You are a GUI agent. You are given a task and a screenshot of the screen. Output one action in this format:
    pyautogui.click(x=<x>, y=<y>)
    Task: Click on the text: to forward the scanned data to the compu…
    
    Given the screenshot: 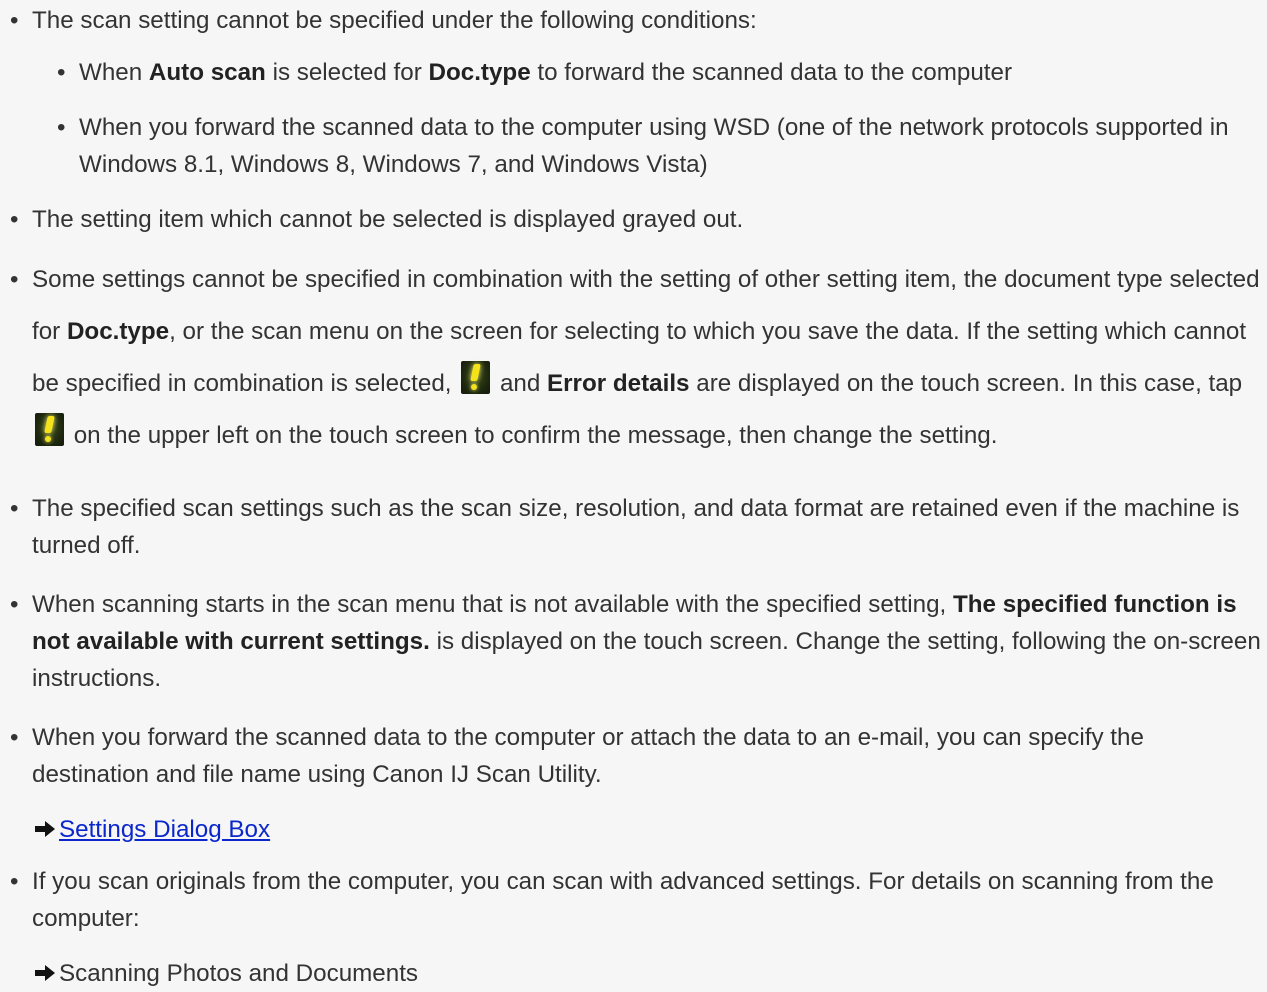 What is the action you would take?
    pyautogui.click(x=771, y=72)
    